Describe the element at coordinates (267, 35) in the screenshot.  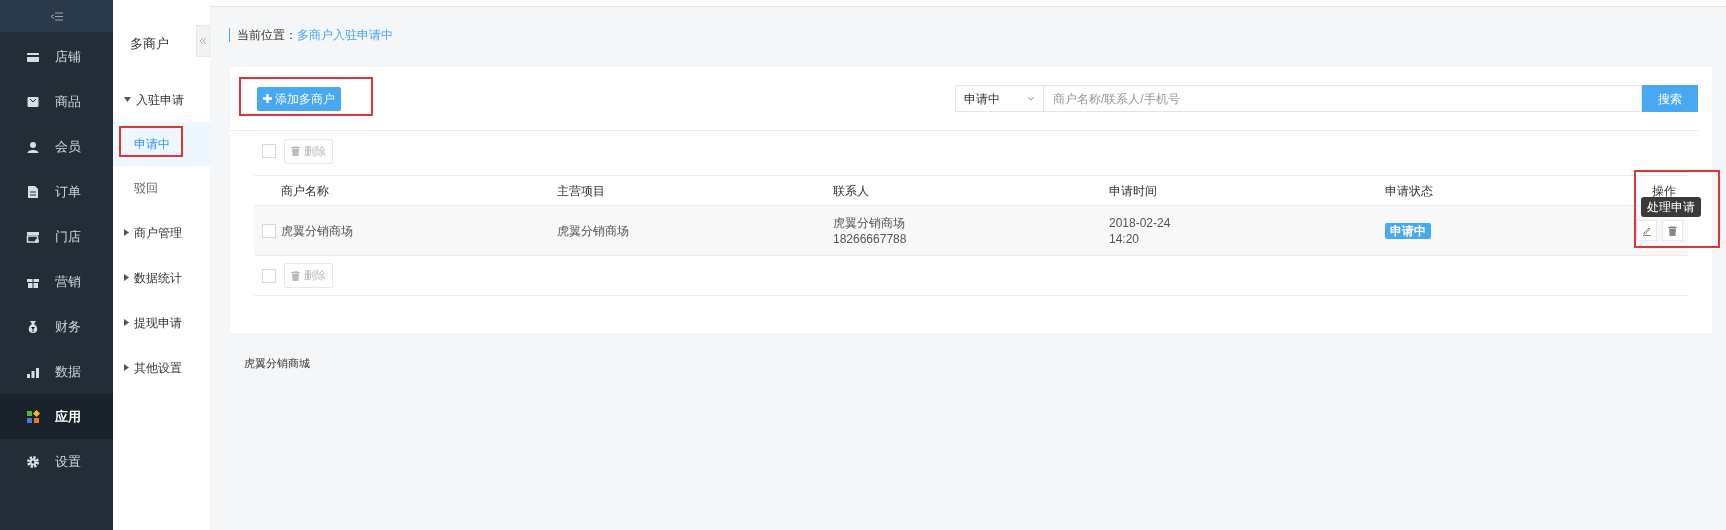
I see `breadcrumb-label: 当前位置：` at that location.